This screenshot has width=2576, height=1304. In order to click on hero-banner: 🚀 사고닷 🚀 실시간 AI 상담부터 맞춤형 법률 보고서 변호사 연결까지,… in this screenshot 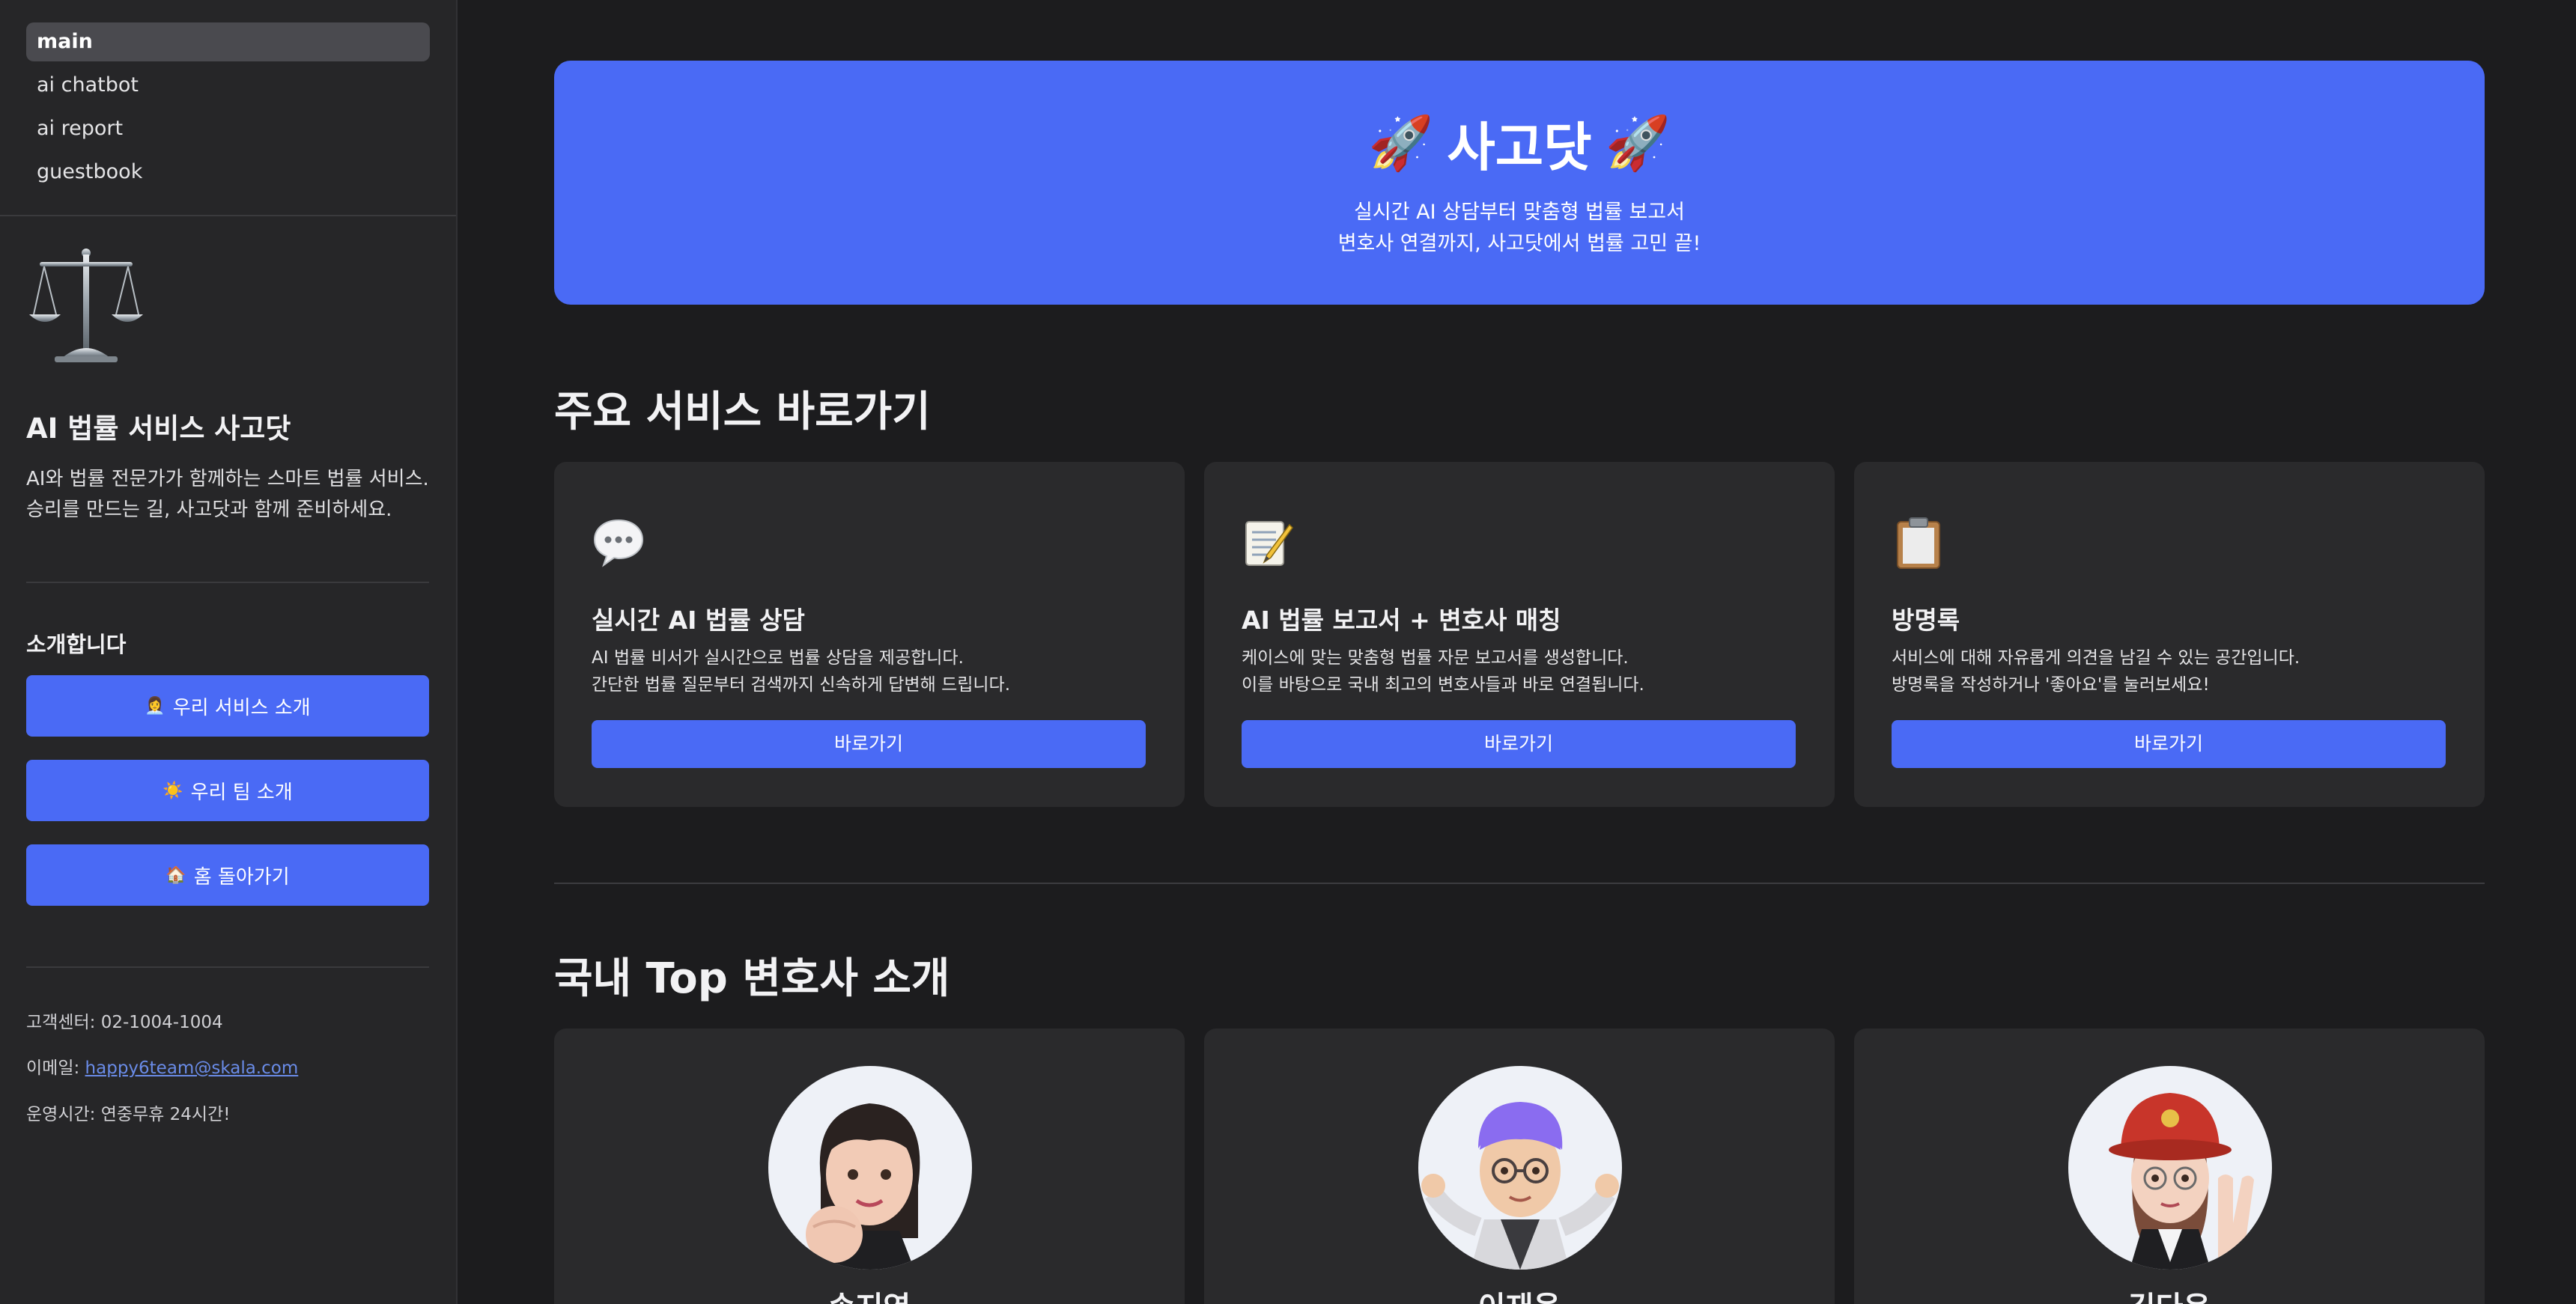, I will do `click(1519, 183)`.